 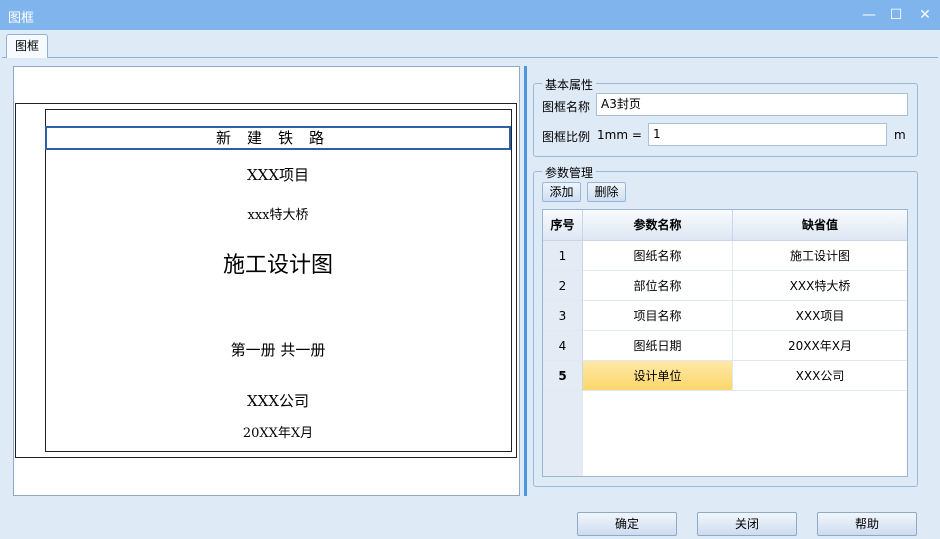 What do you see at coordinates (278, 138) in the screenshot?
I see `preview-header: 新建铁路` at bounding box center [278, 138].